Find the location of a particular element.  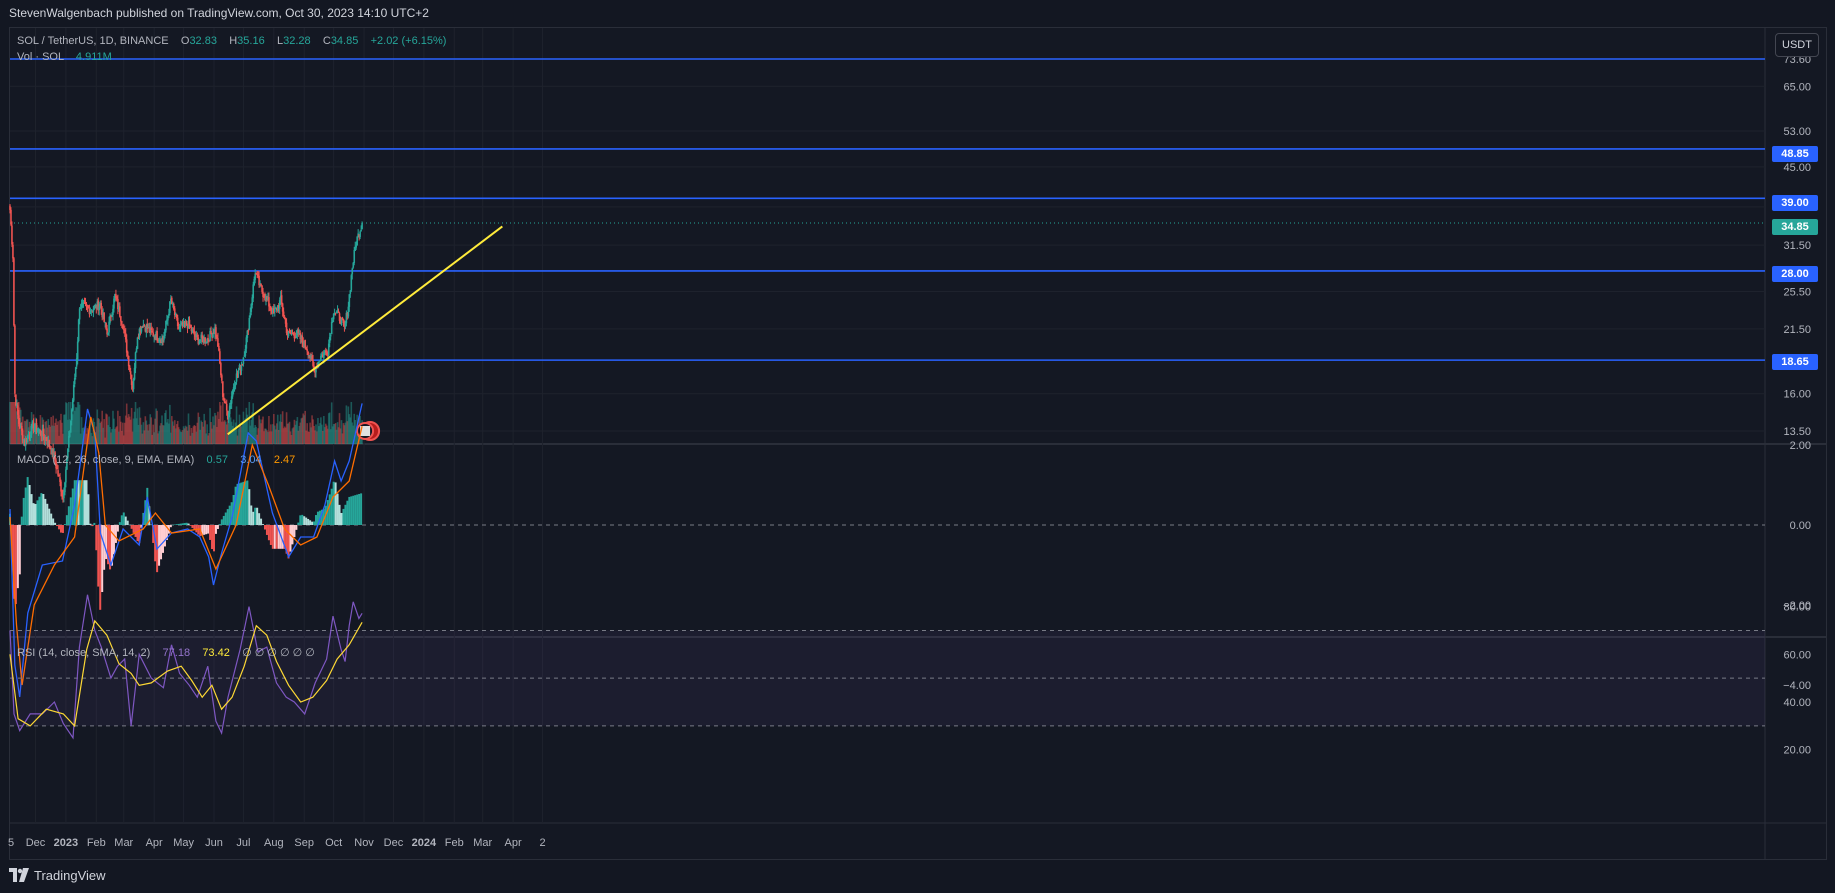

price-tick-label: 21.50 is located at coordinates (1797, 330).